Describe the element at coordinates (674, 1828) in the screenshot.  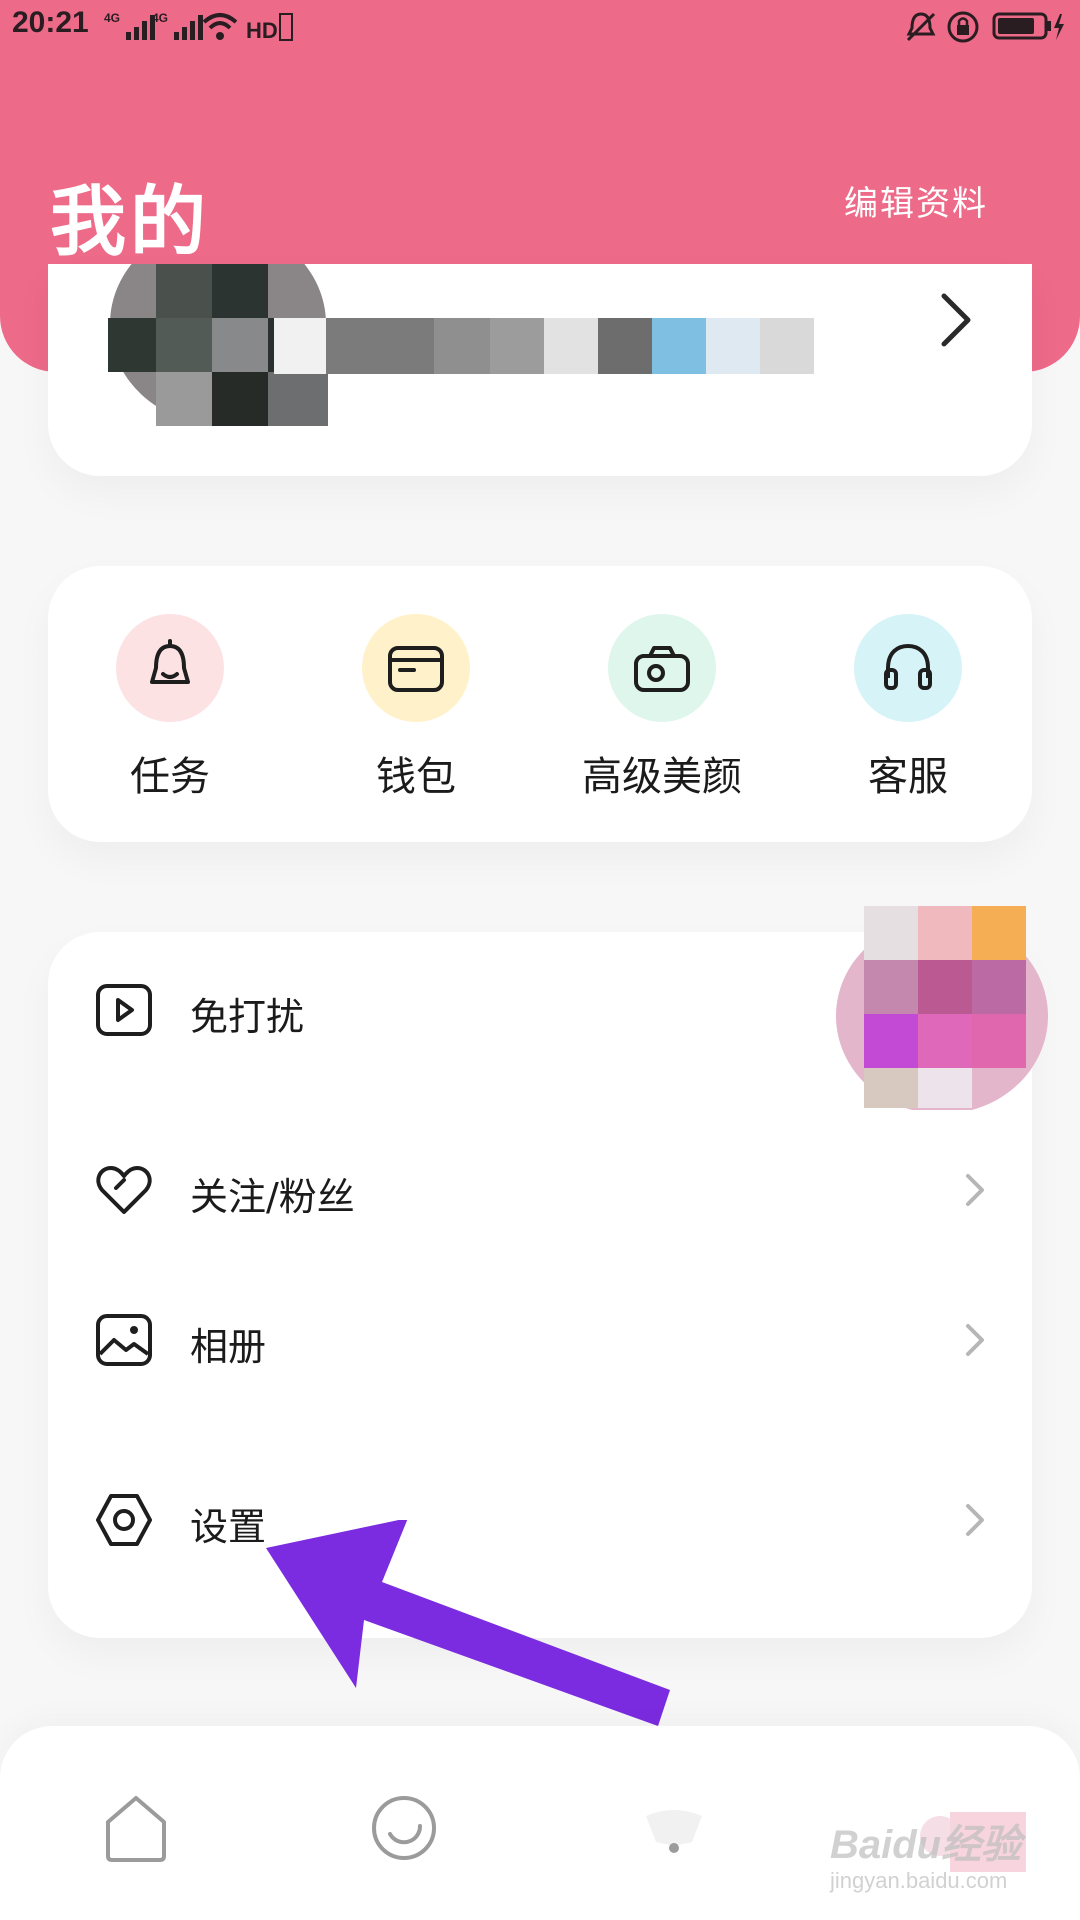
I see `message-icon` at that location.